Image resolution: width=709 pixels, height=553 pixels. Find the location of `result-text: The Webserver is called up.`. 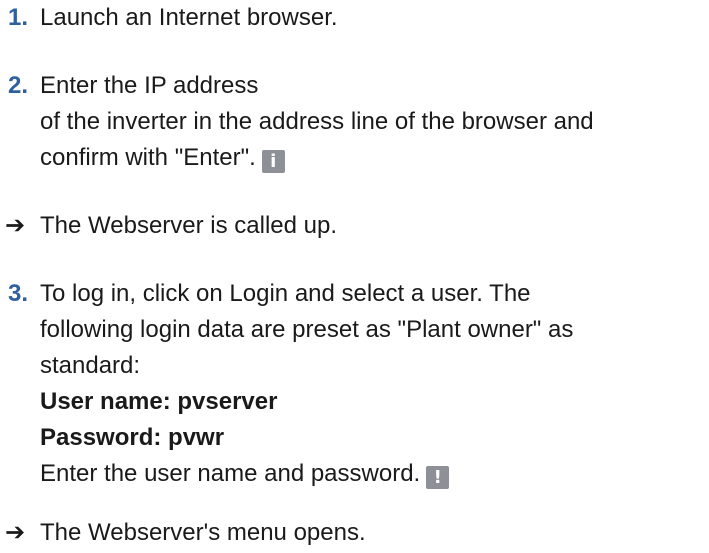

result-text: The Webserver is called up. is located at coordinates (189, 225).